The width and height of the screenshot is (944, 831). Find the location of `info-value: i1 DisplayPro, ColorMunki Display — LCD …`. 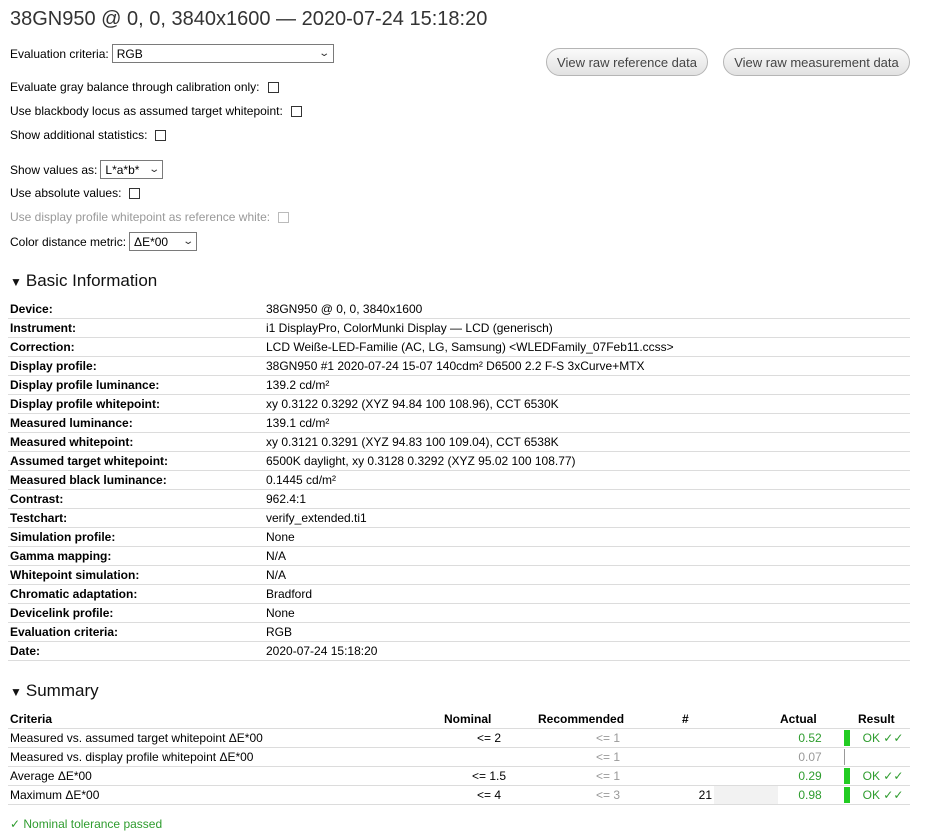

info-value: i1 DisplayPro, ColorMunki Display — LCD … is located at coordinates (587, 328).